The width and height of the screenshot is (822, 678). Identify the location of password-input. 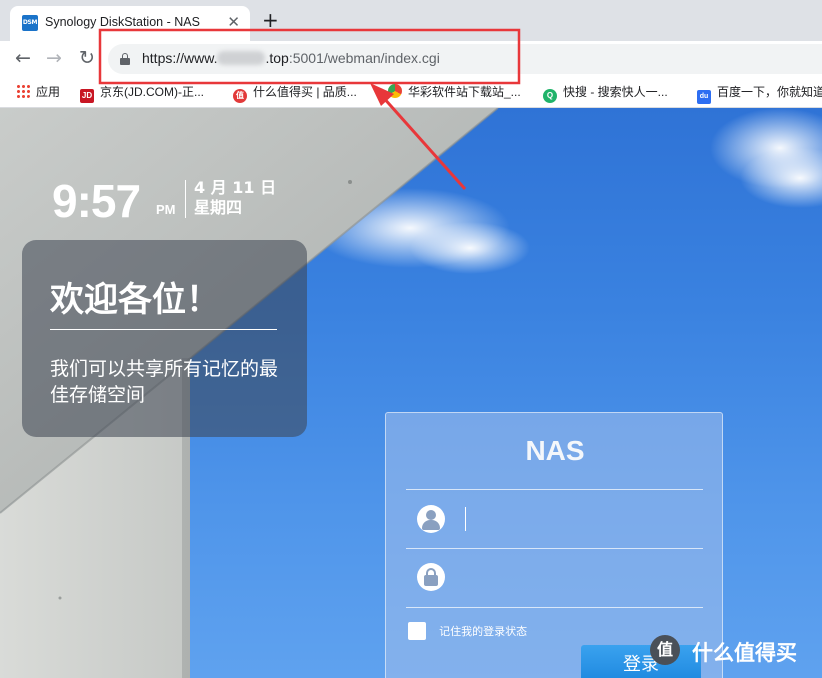
(571, 577).